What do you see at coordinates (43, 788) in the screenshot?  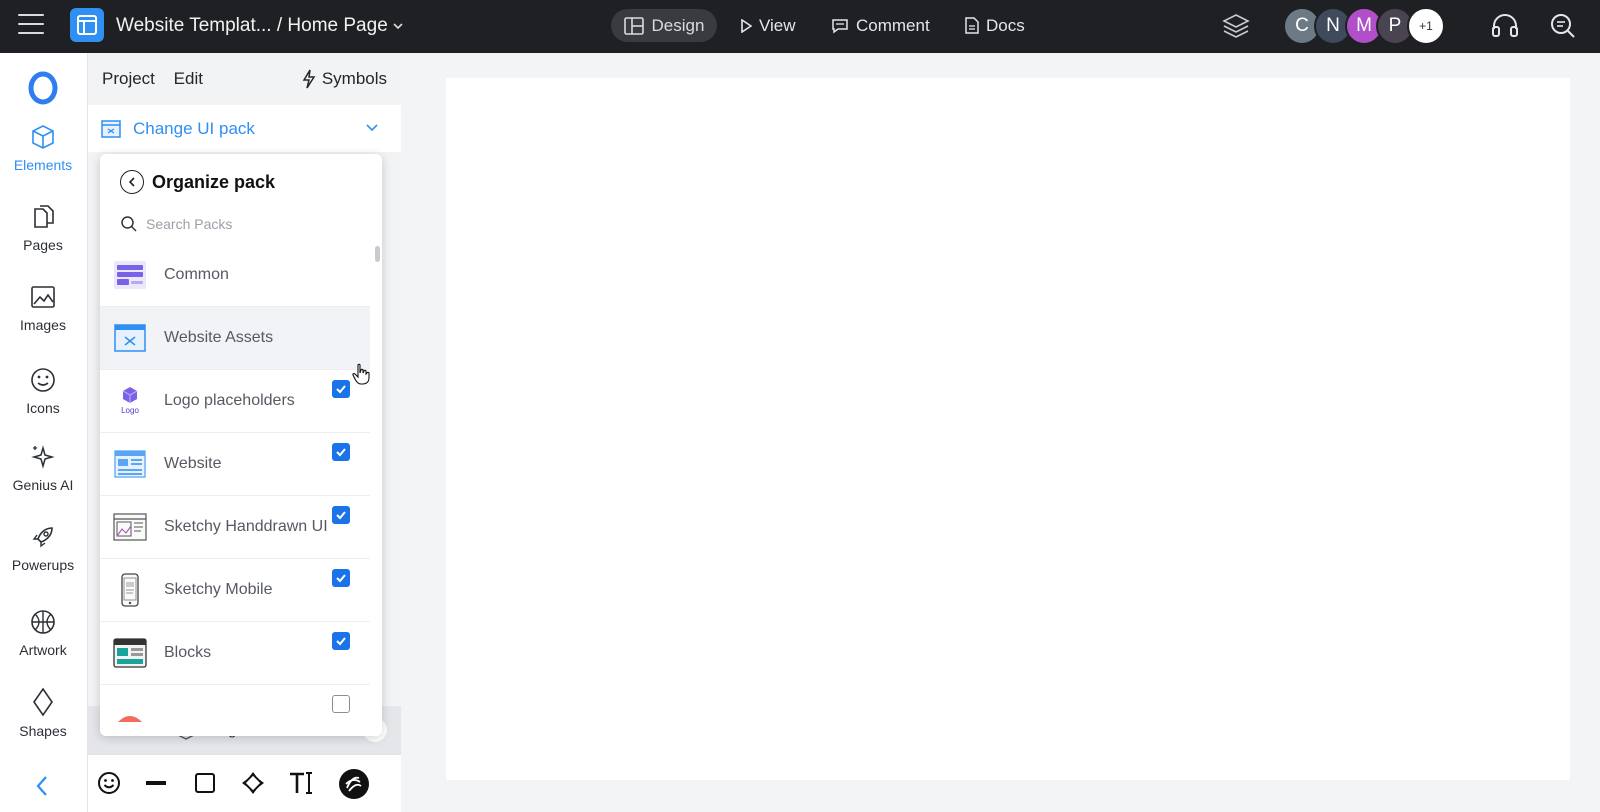 I see `collapse-panel-icon` at bounding box center [43, 788].